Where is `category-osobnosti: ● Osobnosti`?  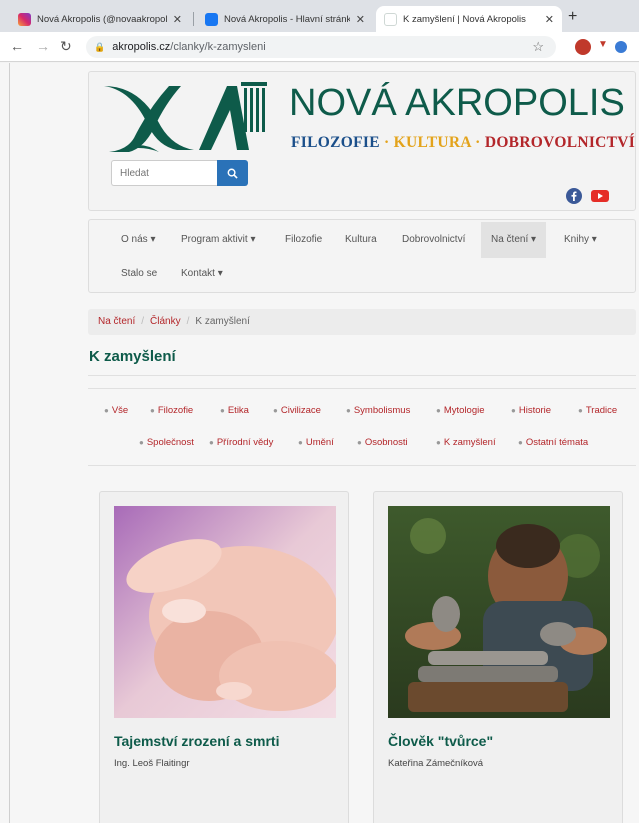
category-osobnosti: ● Osobnosti is located at coordinates (382, 442).